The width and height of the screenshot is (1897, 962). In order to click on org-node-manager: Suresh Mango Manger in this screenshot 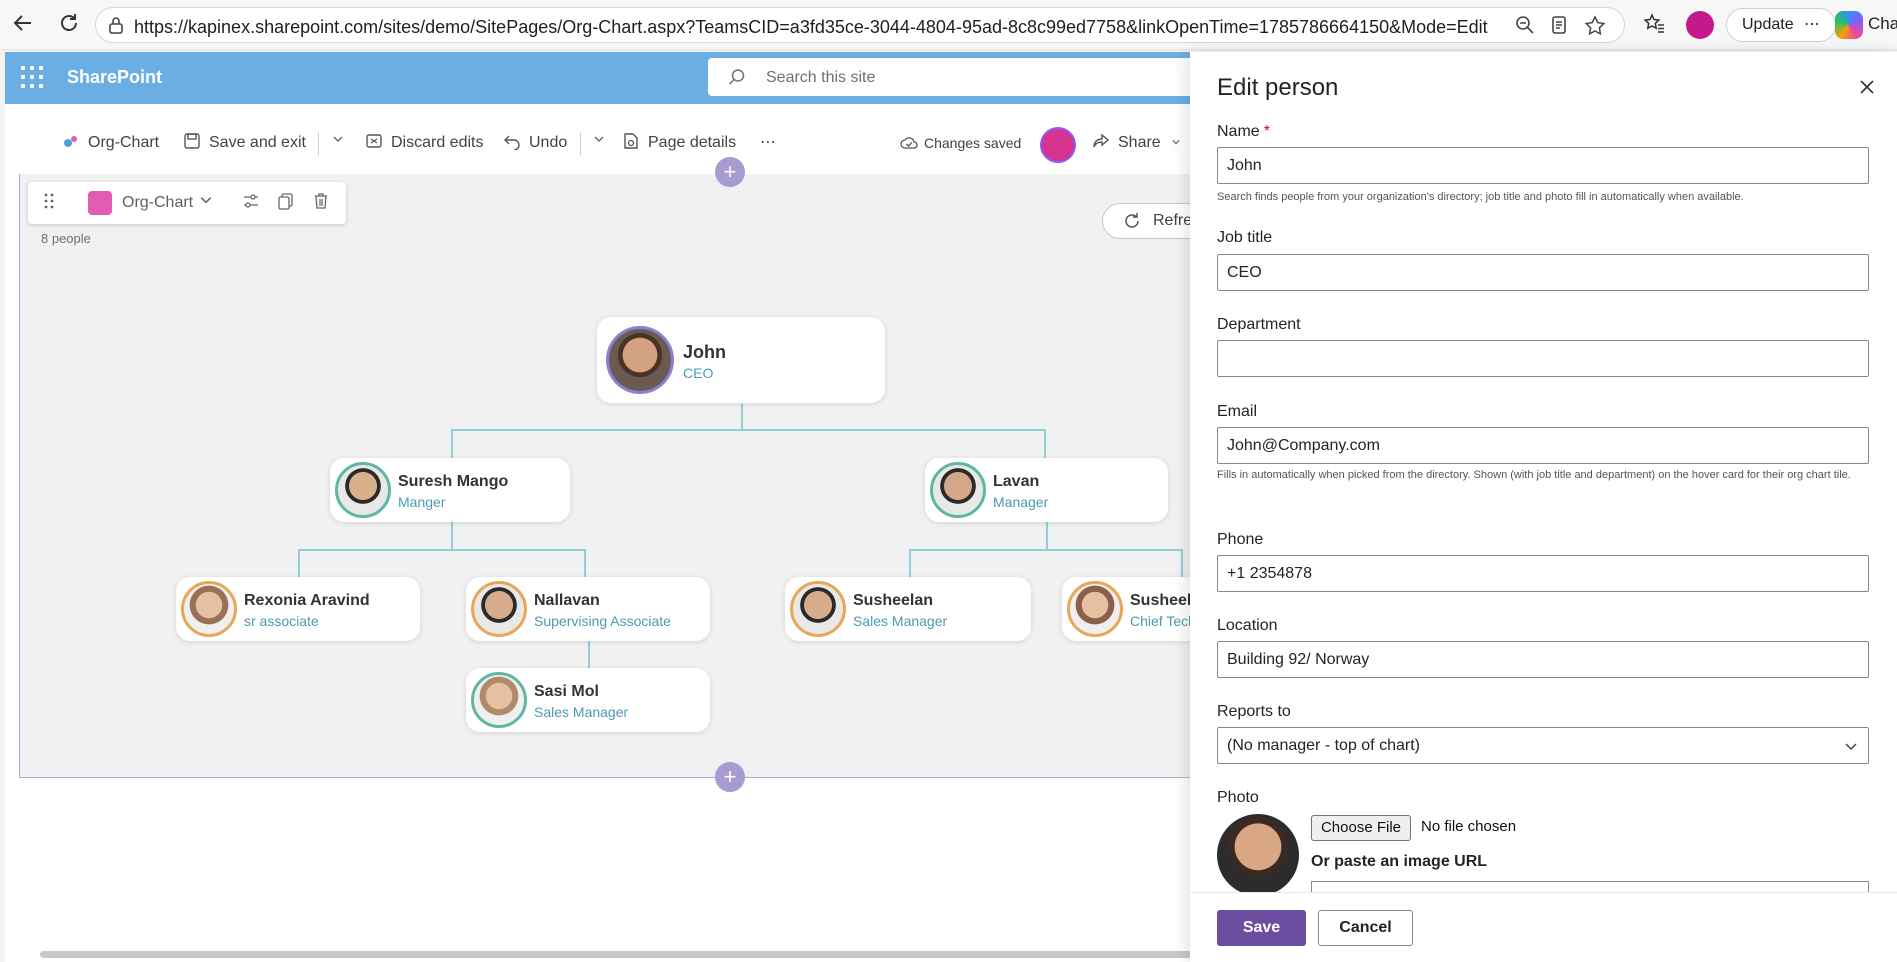, I will do `click(450, 490)`.